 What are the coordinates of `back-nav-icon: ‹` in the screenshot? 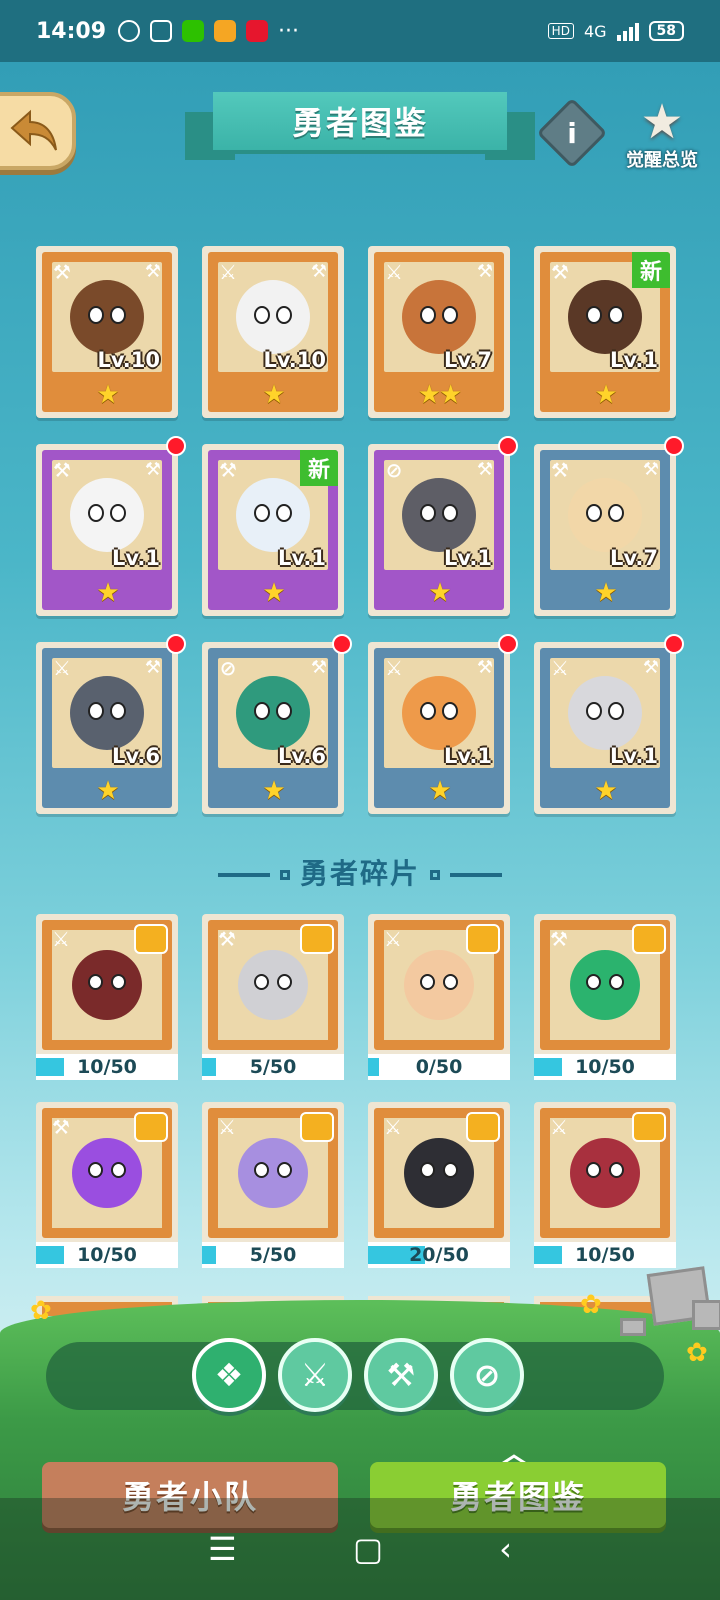 It's located at (505, 1549).